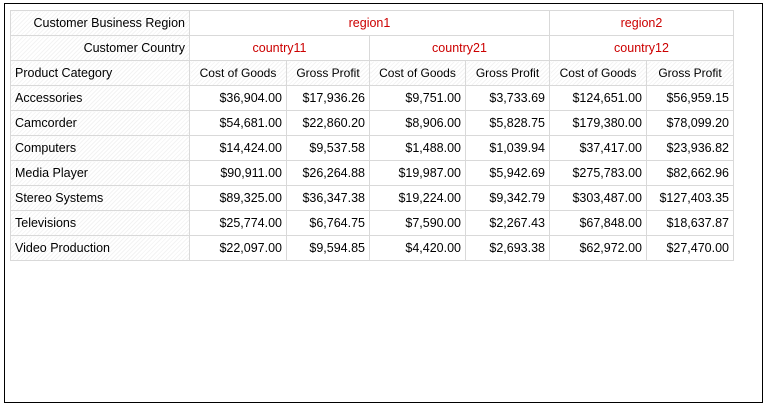 The image size is (770, 411). Describe the element at coordinates (598, 173) in the screenshot. I see `table-cell: $275,783.00` at that location.